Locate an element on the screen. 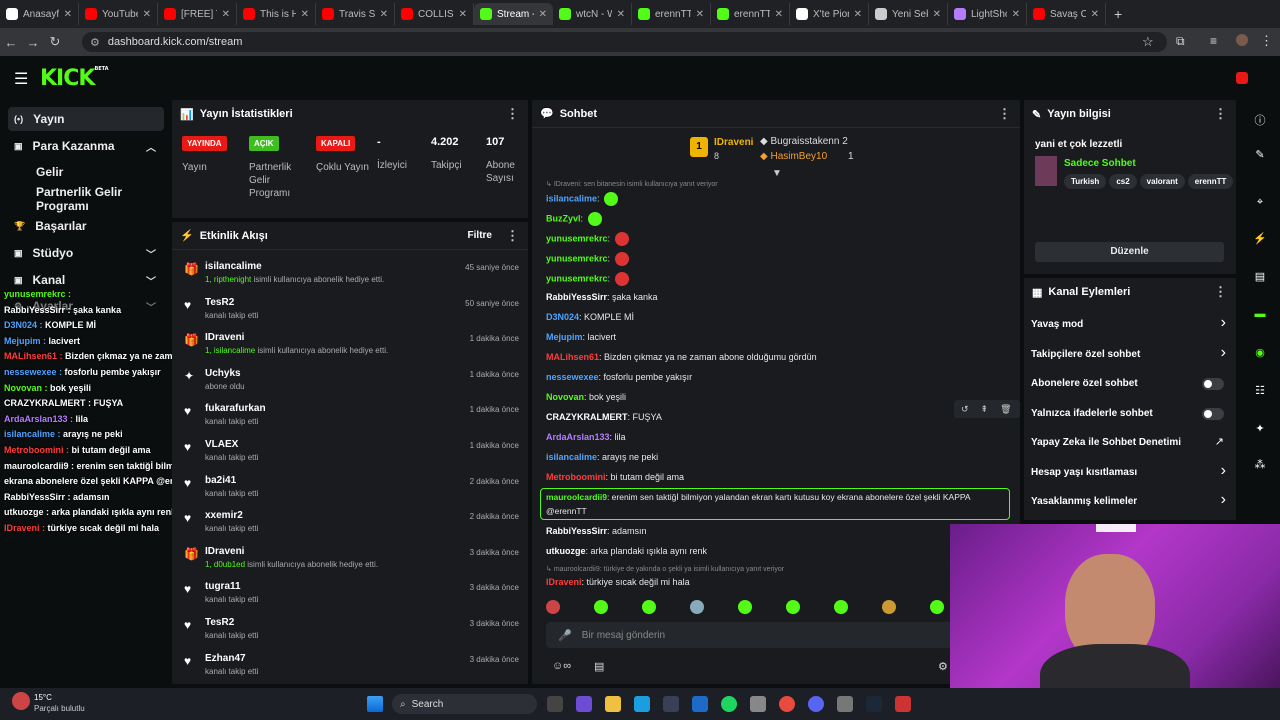  sidebar-item: ▣ Para Kazanma ︿ is located at coordinates (86, 146).